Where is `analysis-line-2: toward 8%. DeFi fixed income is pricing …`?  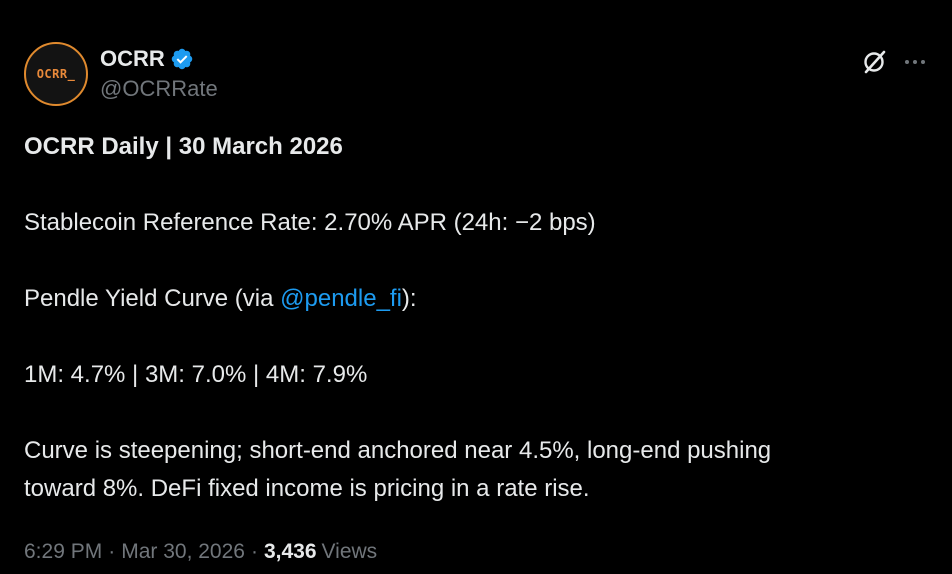
analysis-line-2: toward 8%. DeFi fixed income is pricing … is located at coordinates (307, 488).